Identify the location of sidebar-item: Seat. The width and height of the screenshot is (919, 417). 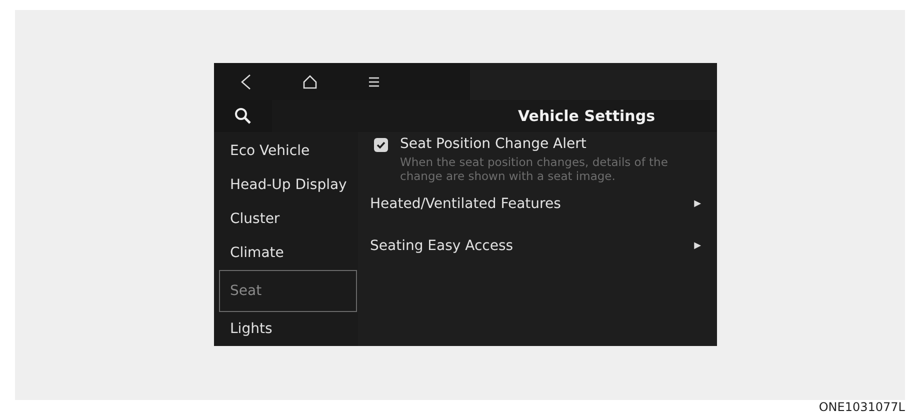
(288, 291).